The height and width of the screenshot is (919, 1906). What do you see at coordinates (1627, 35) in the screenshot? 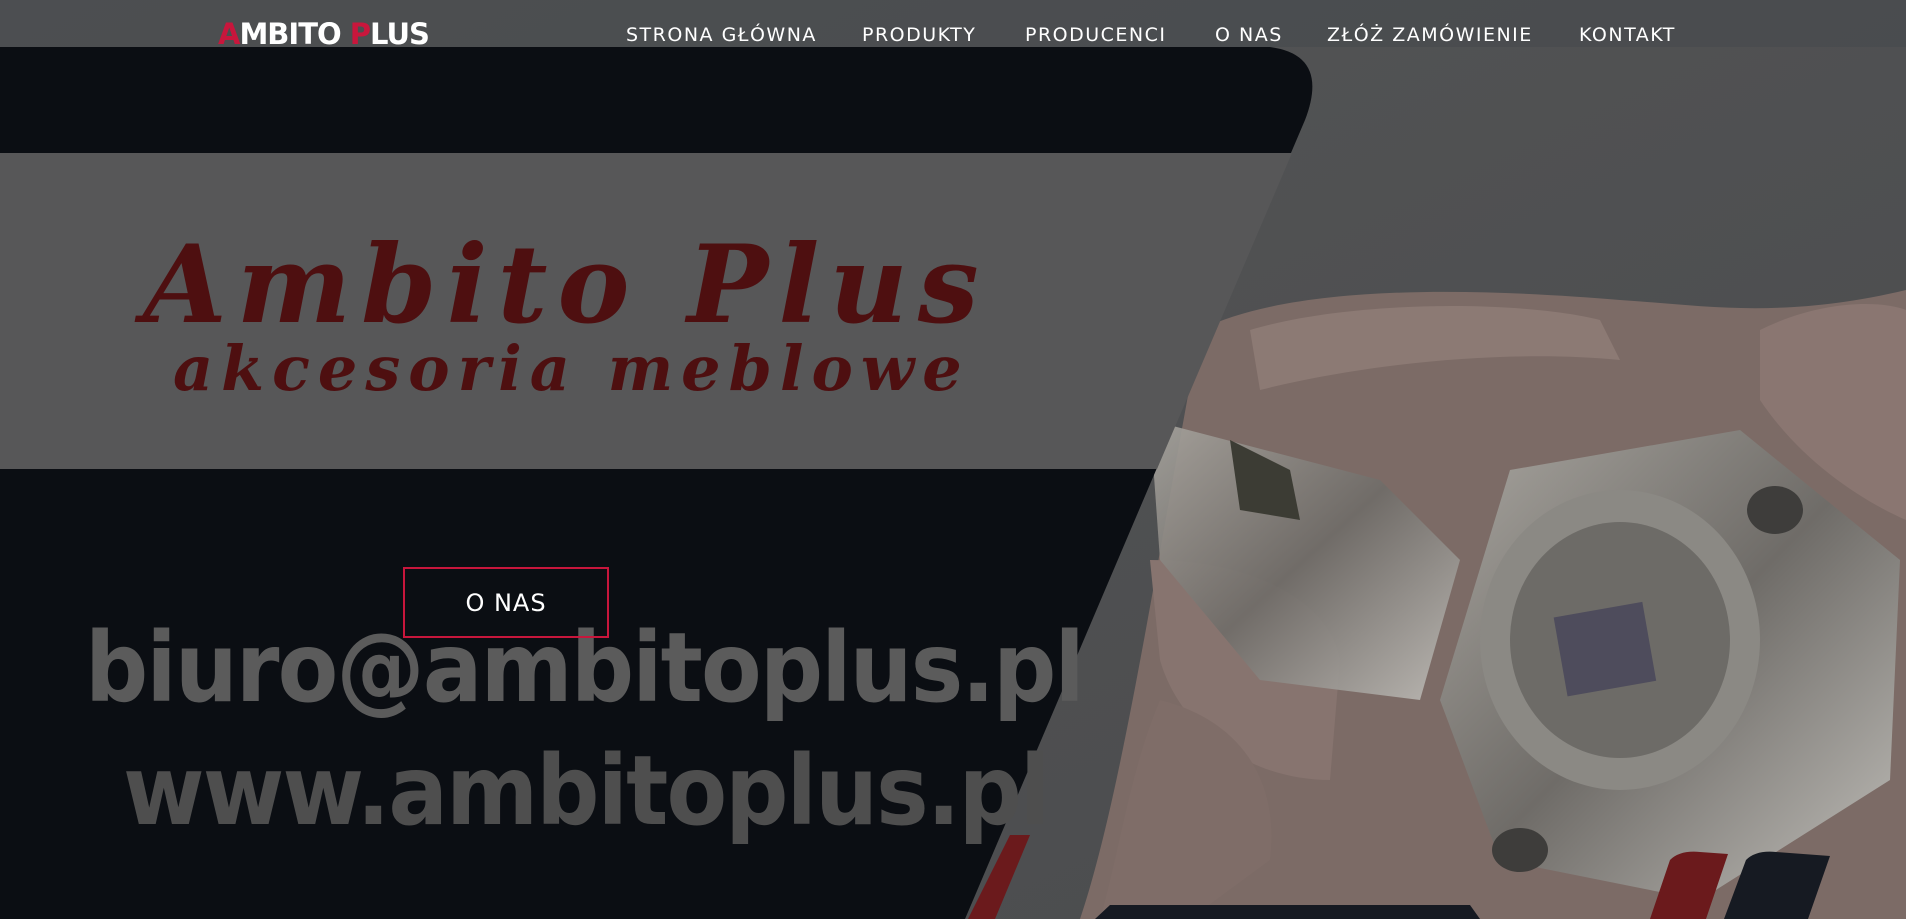
I see `nav-contact: KONTAKT` at bounding box center [1627, 35].